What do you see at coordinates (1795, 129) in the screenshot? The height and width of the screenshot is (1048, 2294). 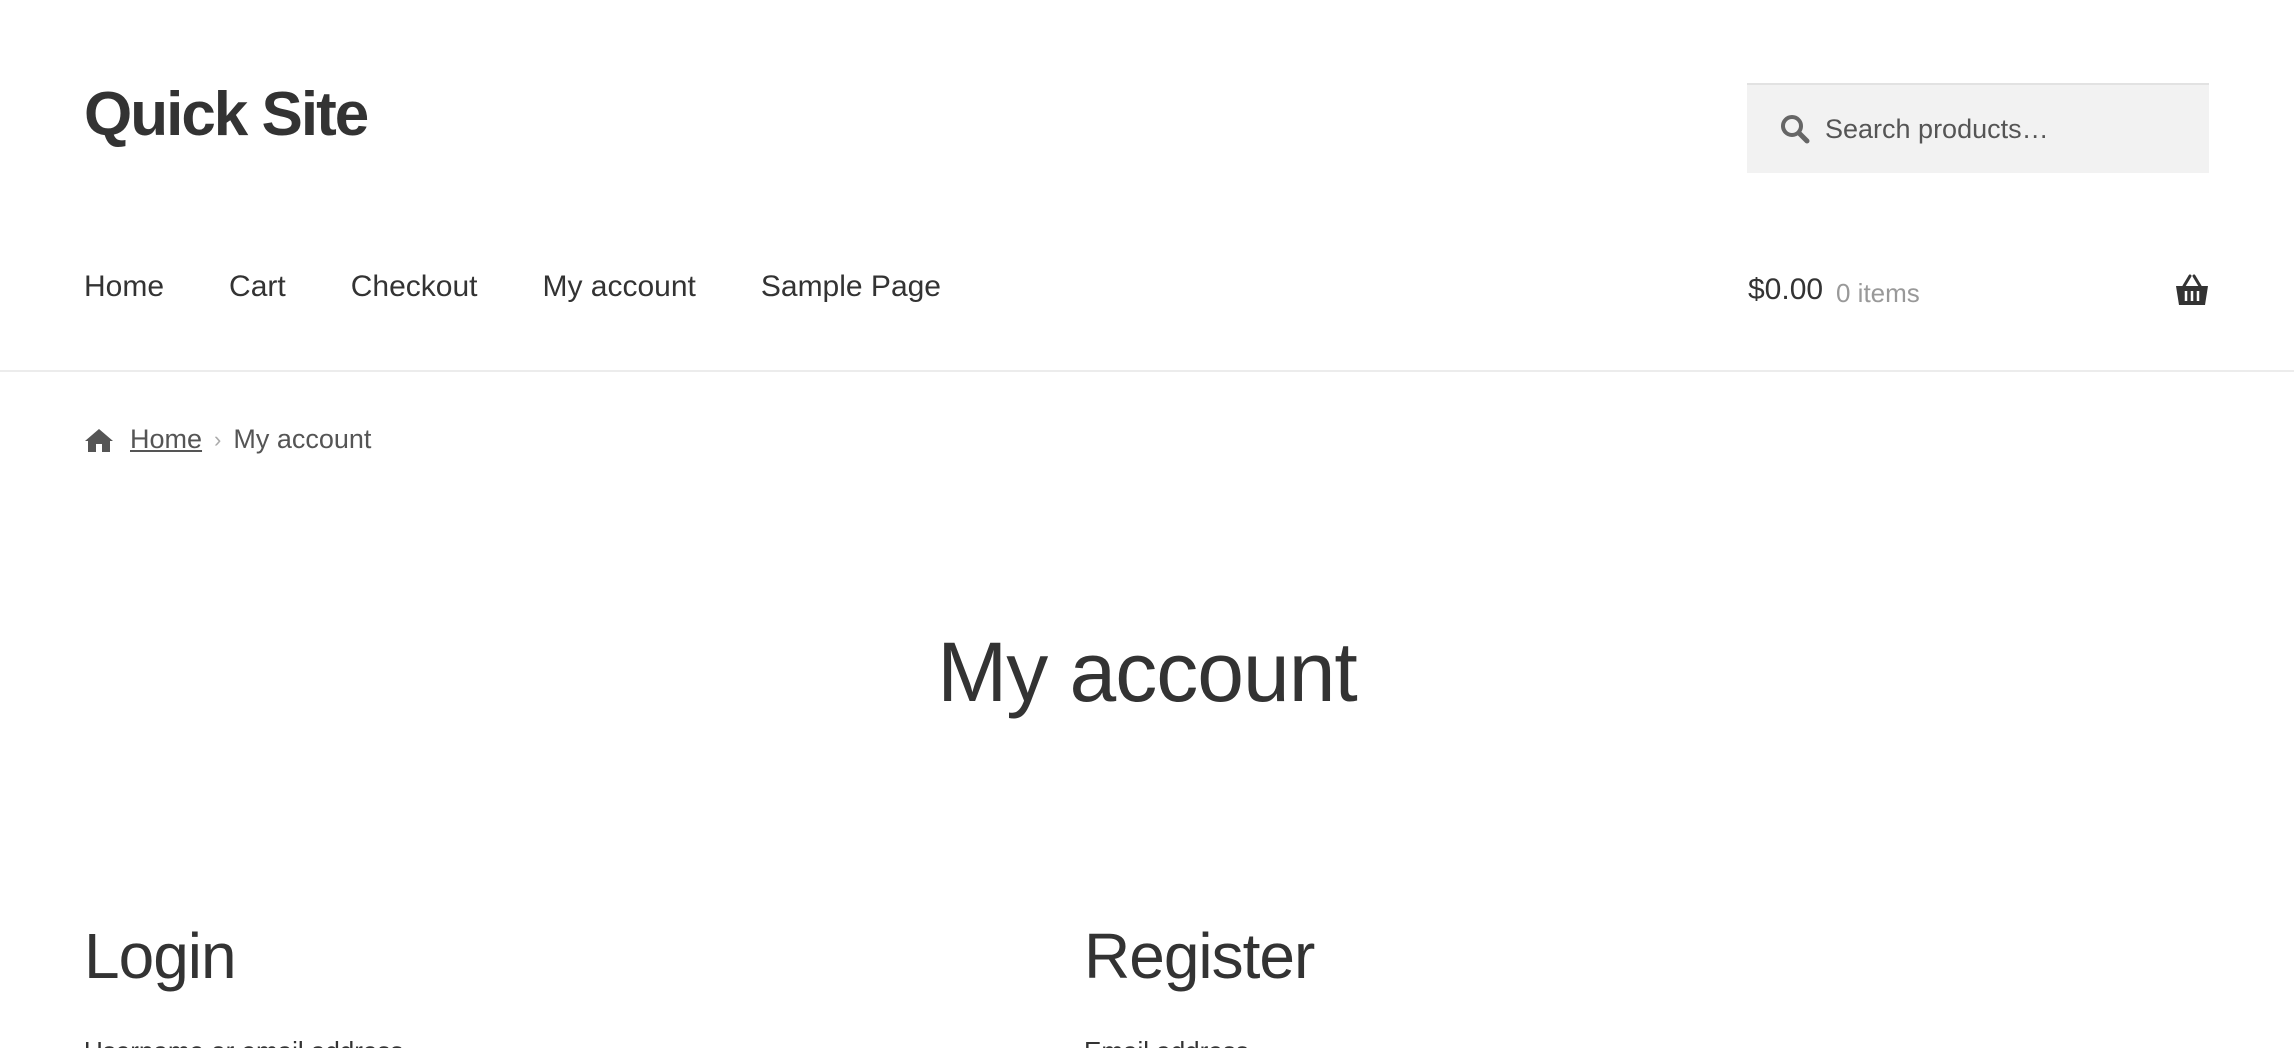 I see `search-icon` at bounding box center [1795, 129].